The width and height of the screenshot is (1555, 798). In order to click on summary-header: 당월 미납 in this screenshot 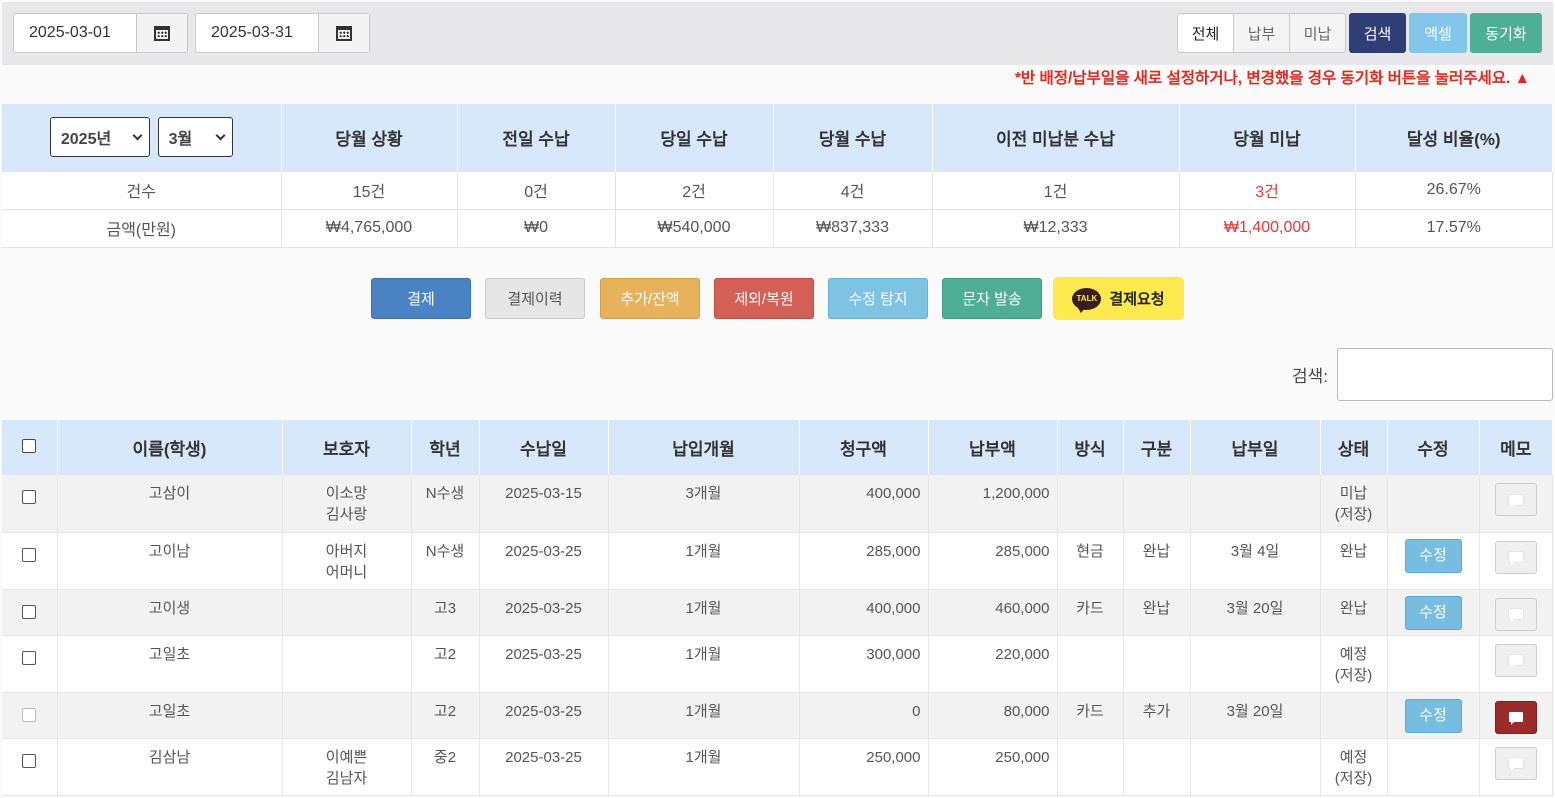, I will do `click(1267, 137)`.